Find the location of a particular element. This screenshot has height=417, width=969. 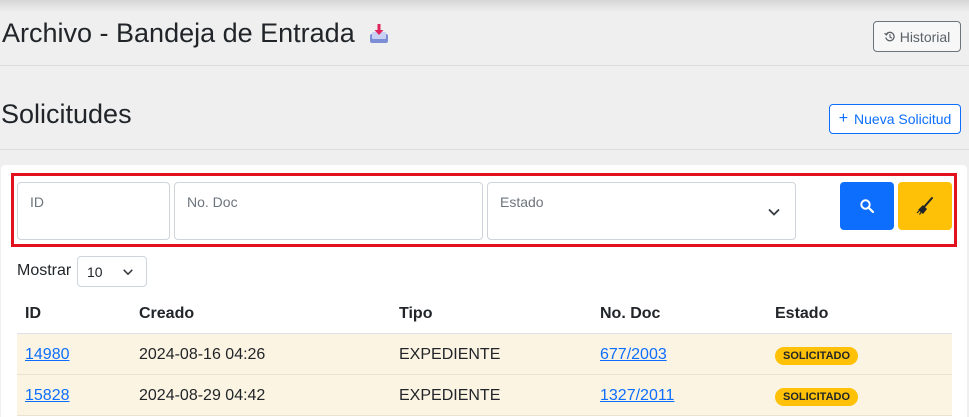

request-id-link: 14980 is located at coordinates (47, 354).